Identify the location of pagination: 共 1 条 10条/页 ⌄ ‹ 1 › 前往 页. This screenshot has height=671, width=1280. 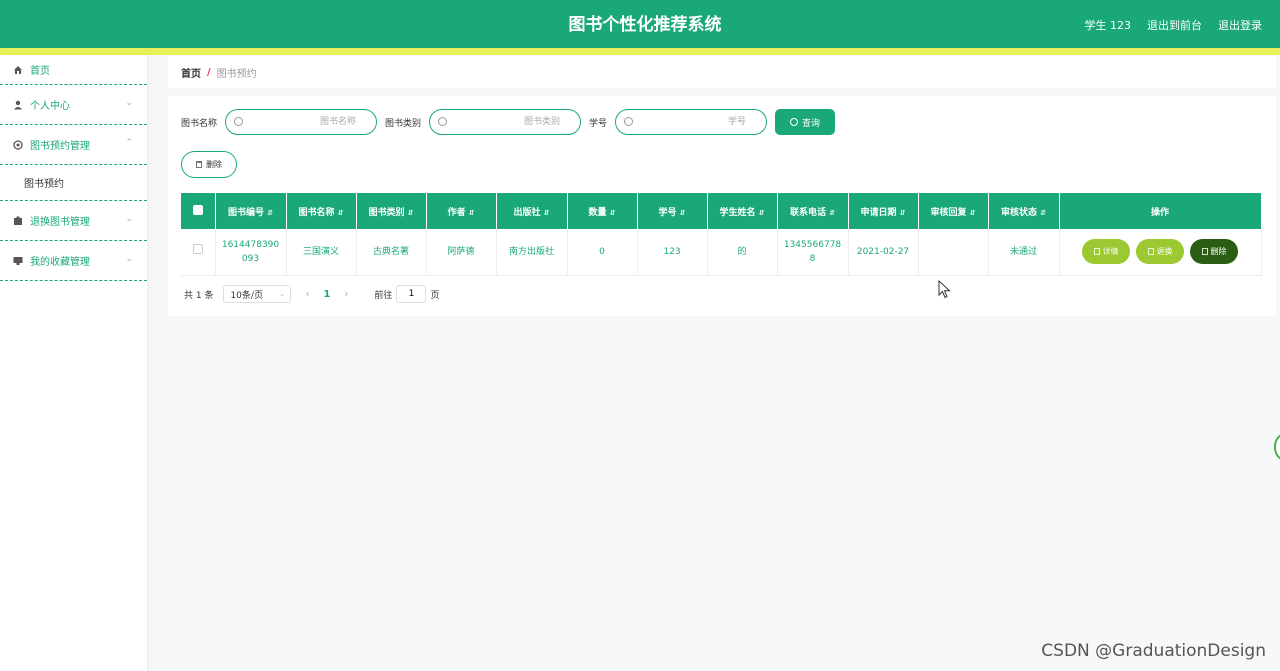
(311, 294).